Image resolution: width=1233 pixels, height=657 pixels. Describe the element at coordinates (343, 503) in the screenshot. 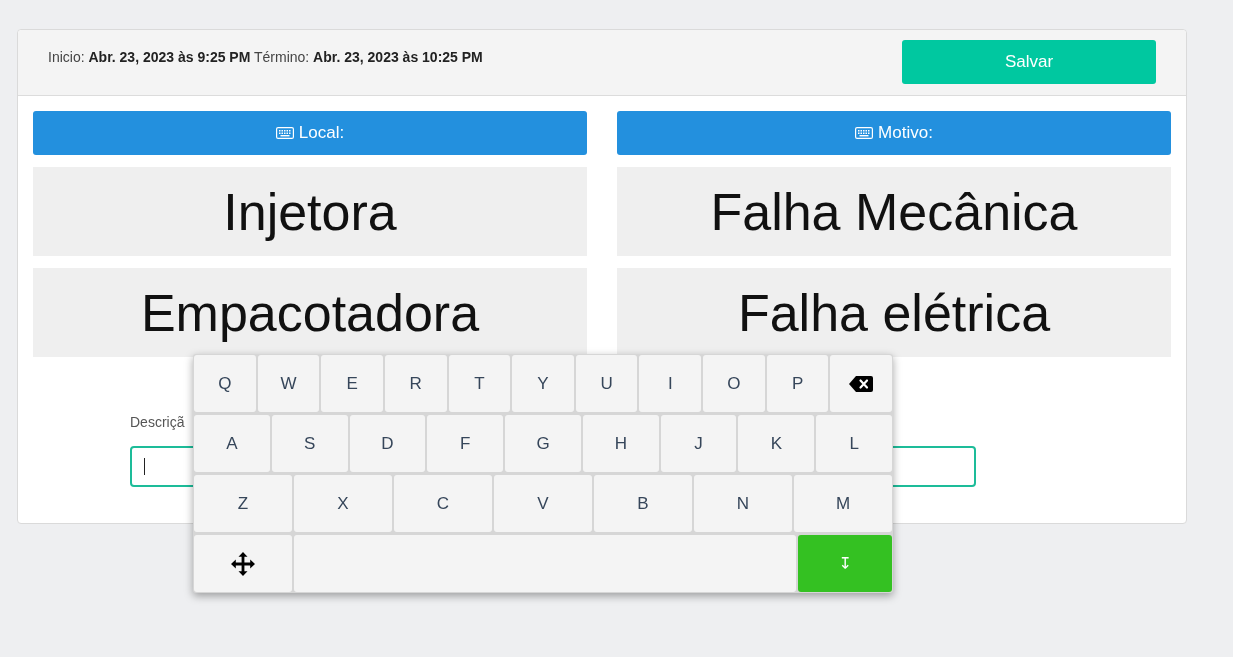

I see `key-button: X` at that location.